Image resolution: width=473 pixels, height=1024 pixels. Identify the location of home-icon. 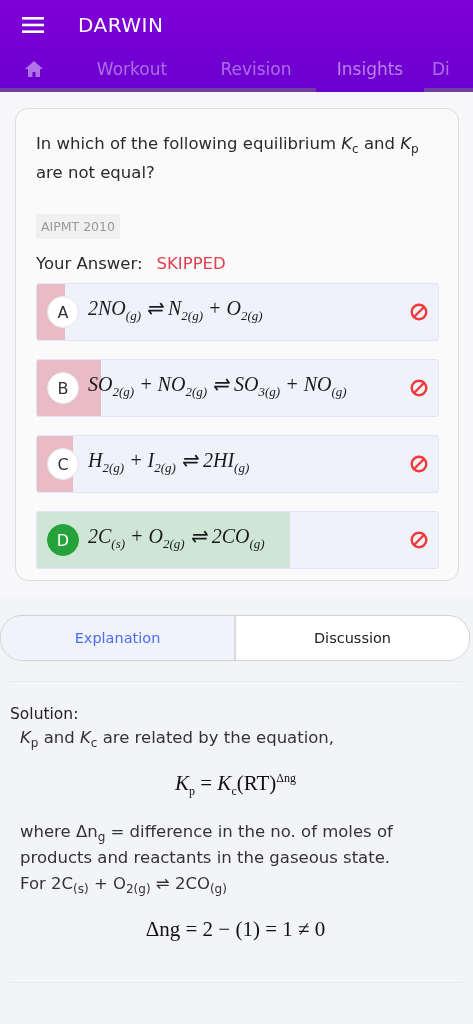
(34, 69).